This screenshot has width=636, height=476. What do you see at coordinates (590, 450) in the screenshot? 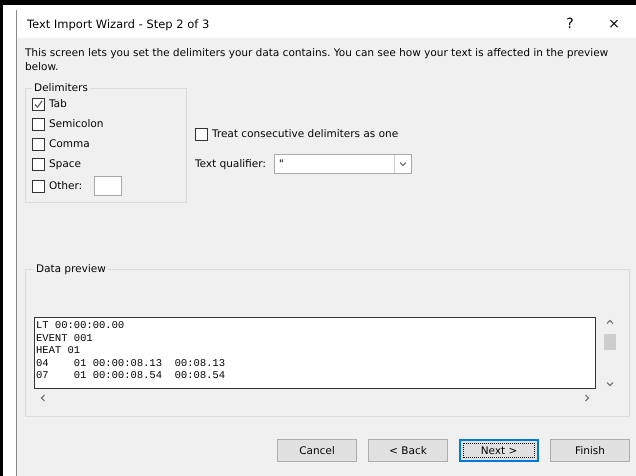
I see `dialog-button: Finish` at bounding box center [590, 450].